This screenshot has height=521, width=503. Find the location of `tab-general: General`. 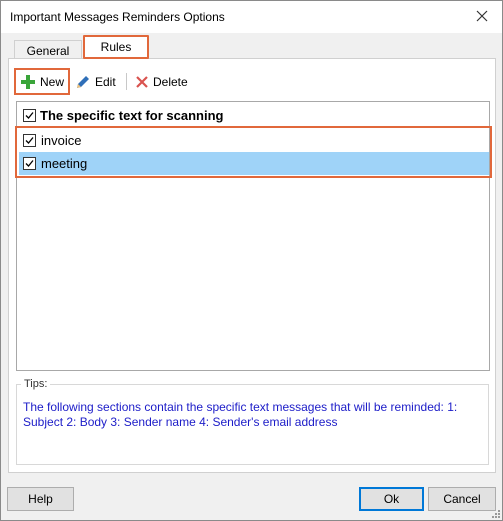

tab-general: General is located at coordinates (48, 50).